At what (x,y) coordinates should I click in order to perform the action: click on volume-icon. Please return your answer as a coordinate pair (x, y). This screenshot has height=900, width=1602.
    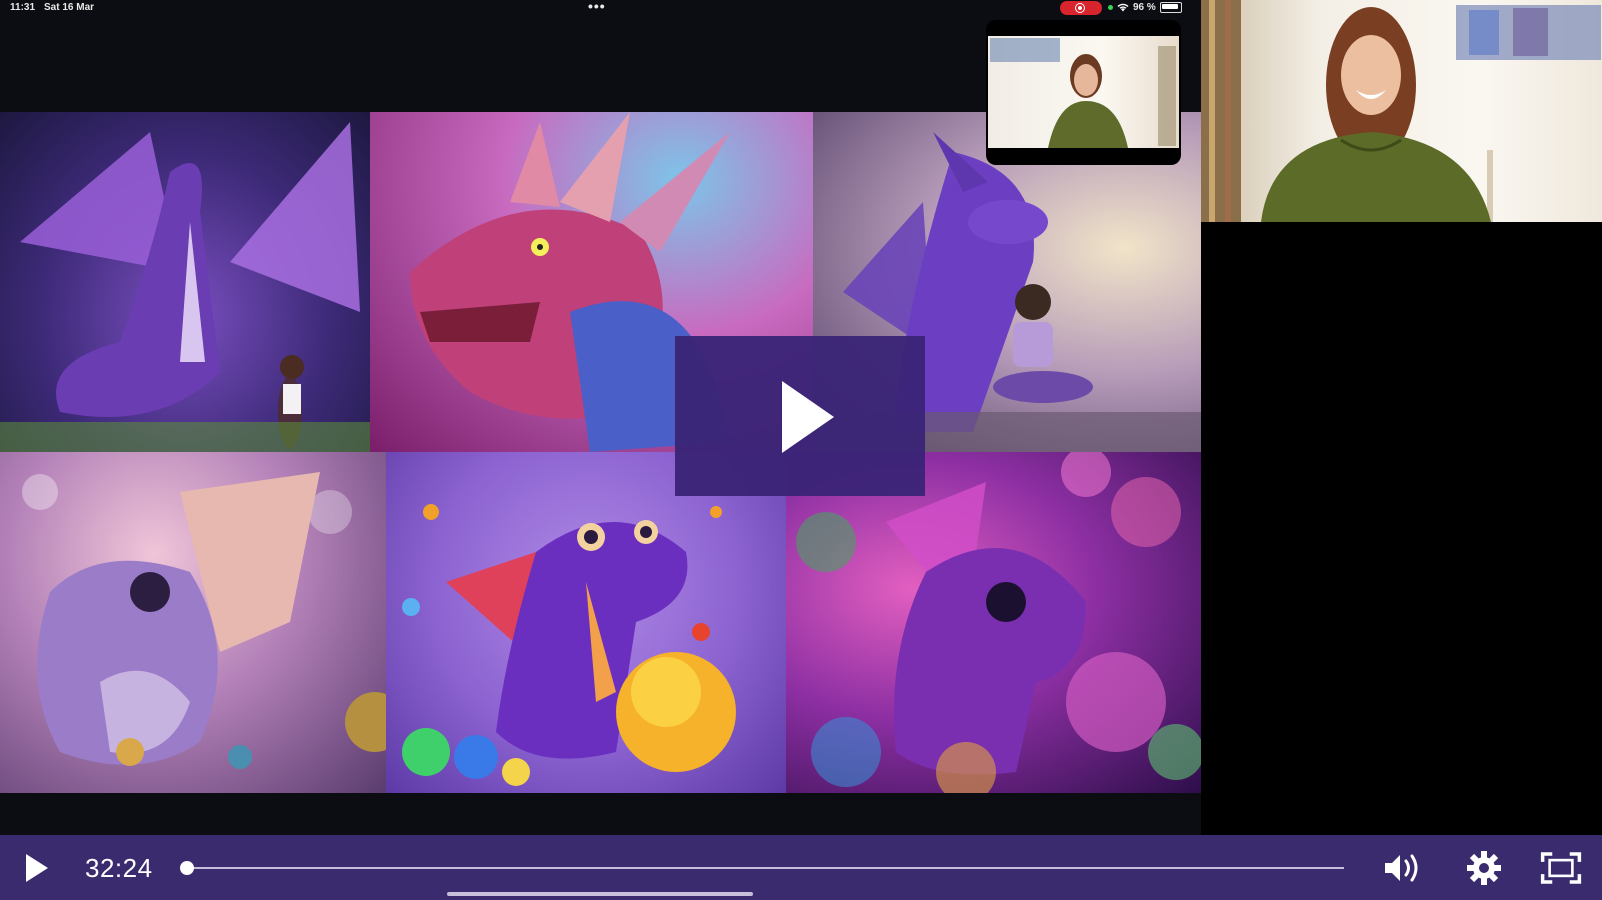
    Looking at the image, I should click on (1401, 868).